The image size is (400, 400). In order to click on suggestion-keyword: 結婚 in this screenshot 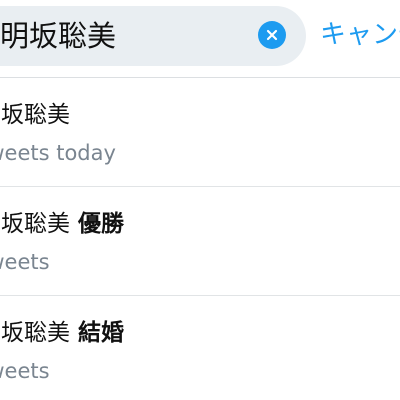, I will do `click(101, 333)`.